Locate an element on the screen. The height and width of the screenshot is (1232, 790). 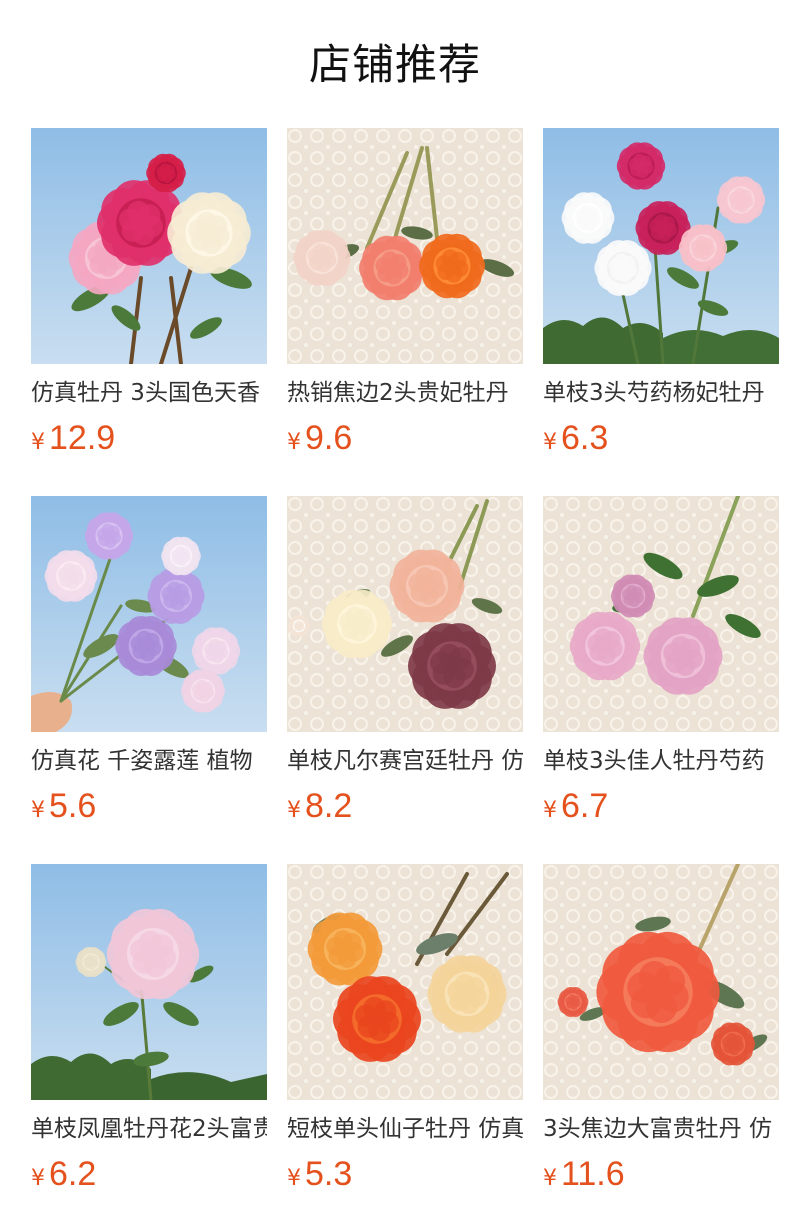
product-card: 单枝3头佳人牡丹芍药 ¥6.7 is located at coordinates (661, 666).